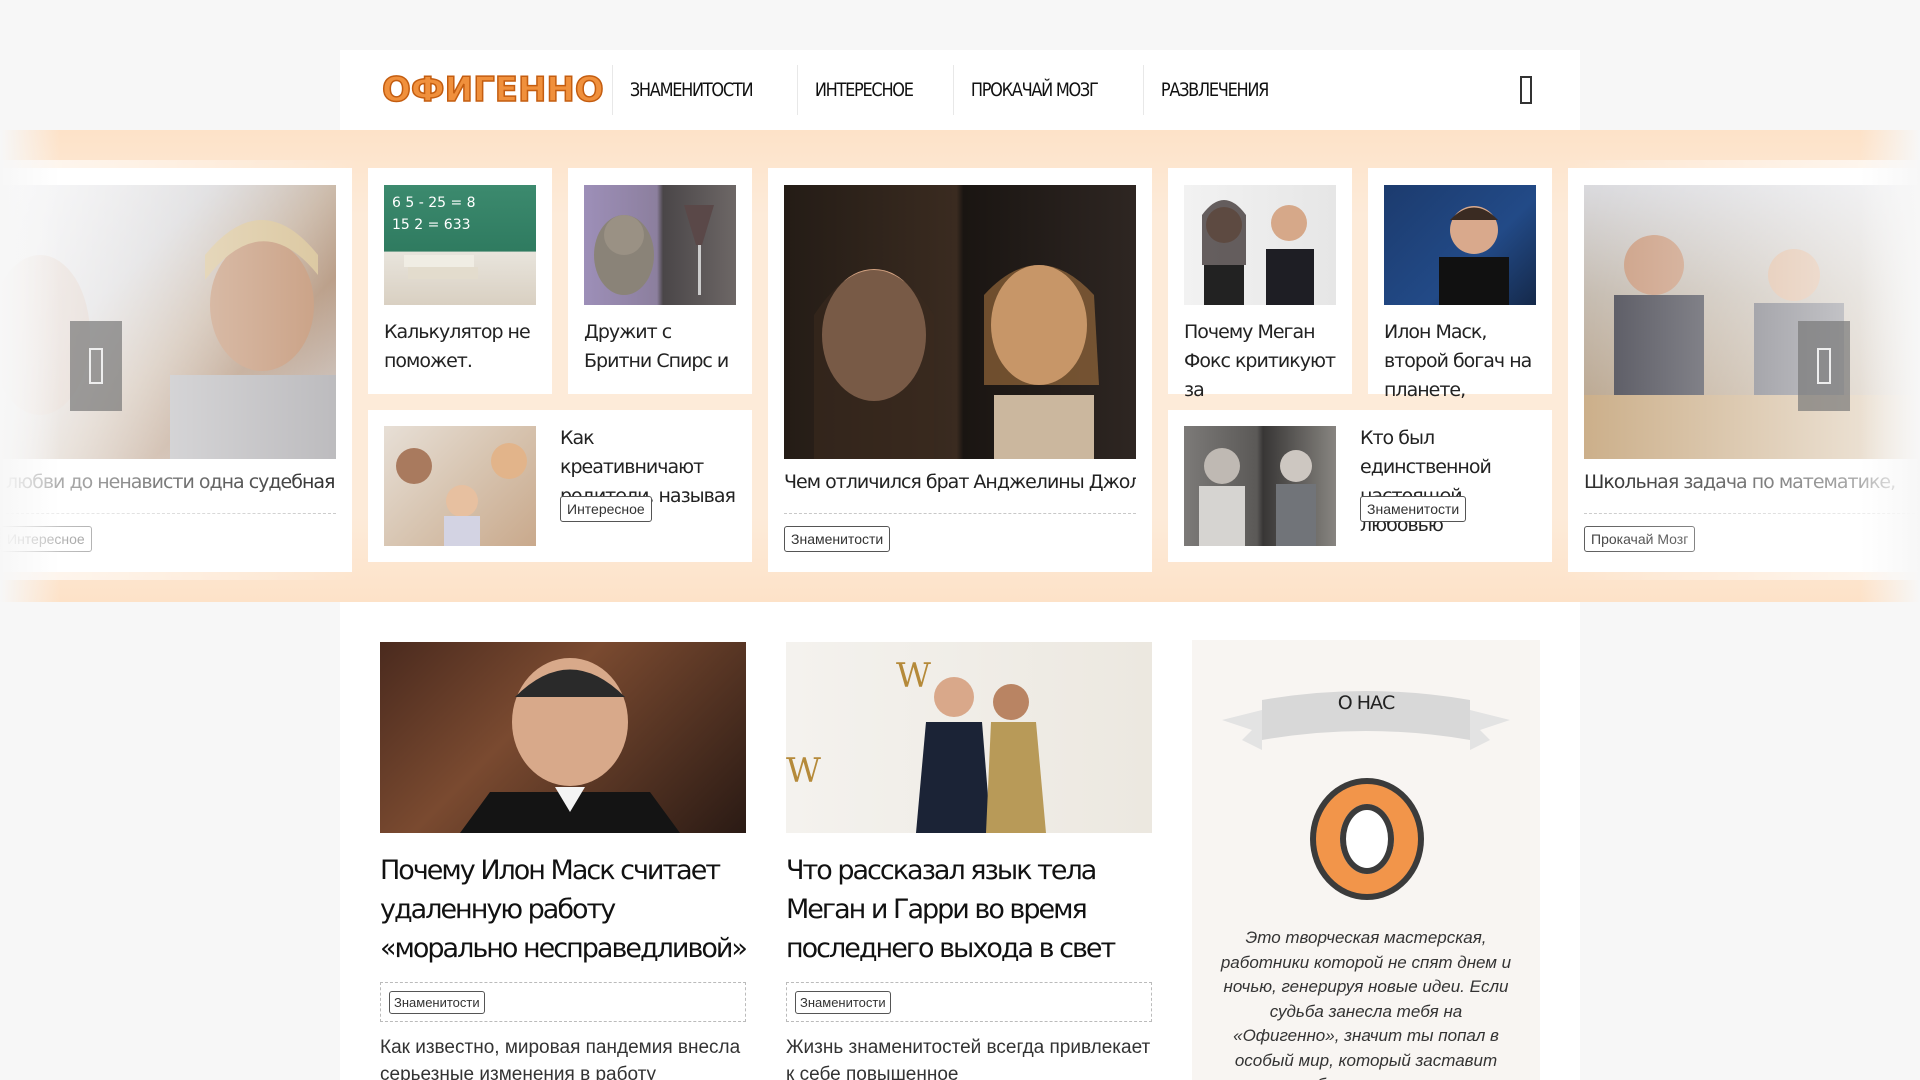 This screenshot has width=1920, height=1080. I want to click on nav-item-interesting: ИНТЕРЕСНОЕ, so click(863, 90).